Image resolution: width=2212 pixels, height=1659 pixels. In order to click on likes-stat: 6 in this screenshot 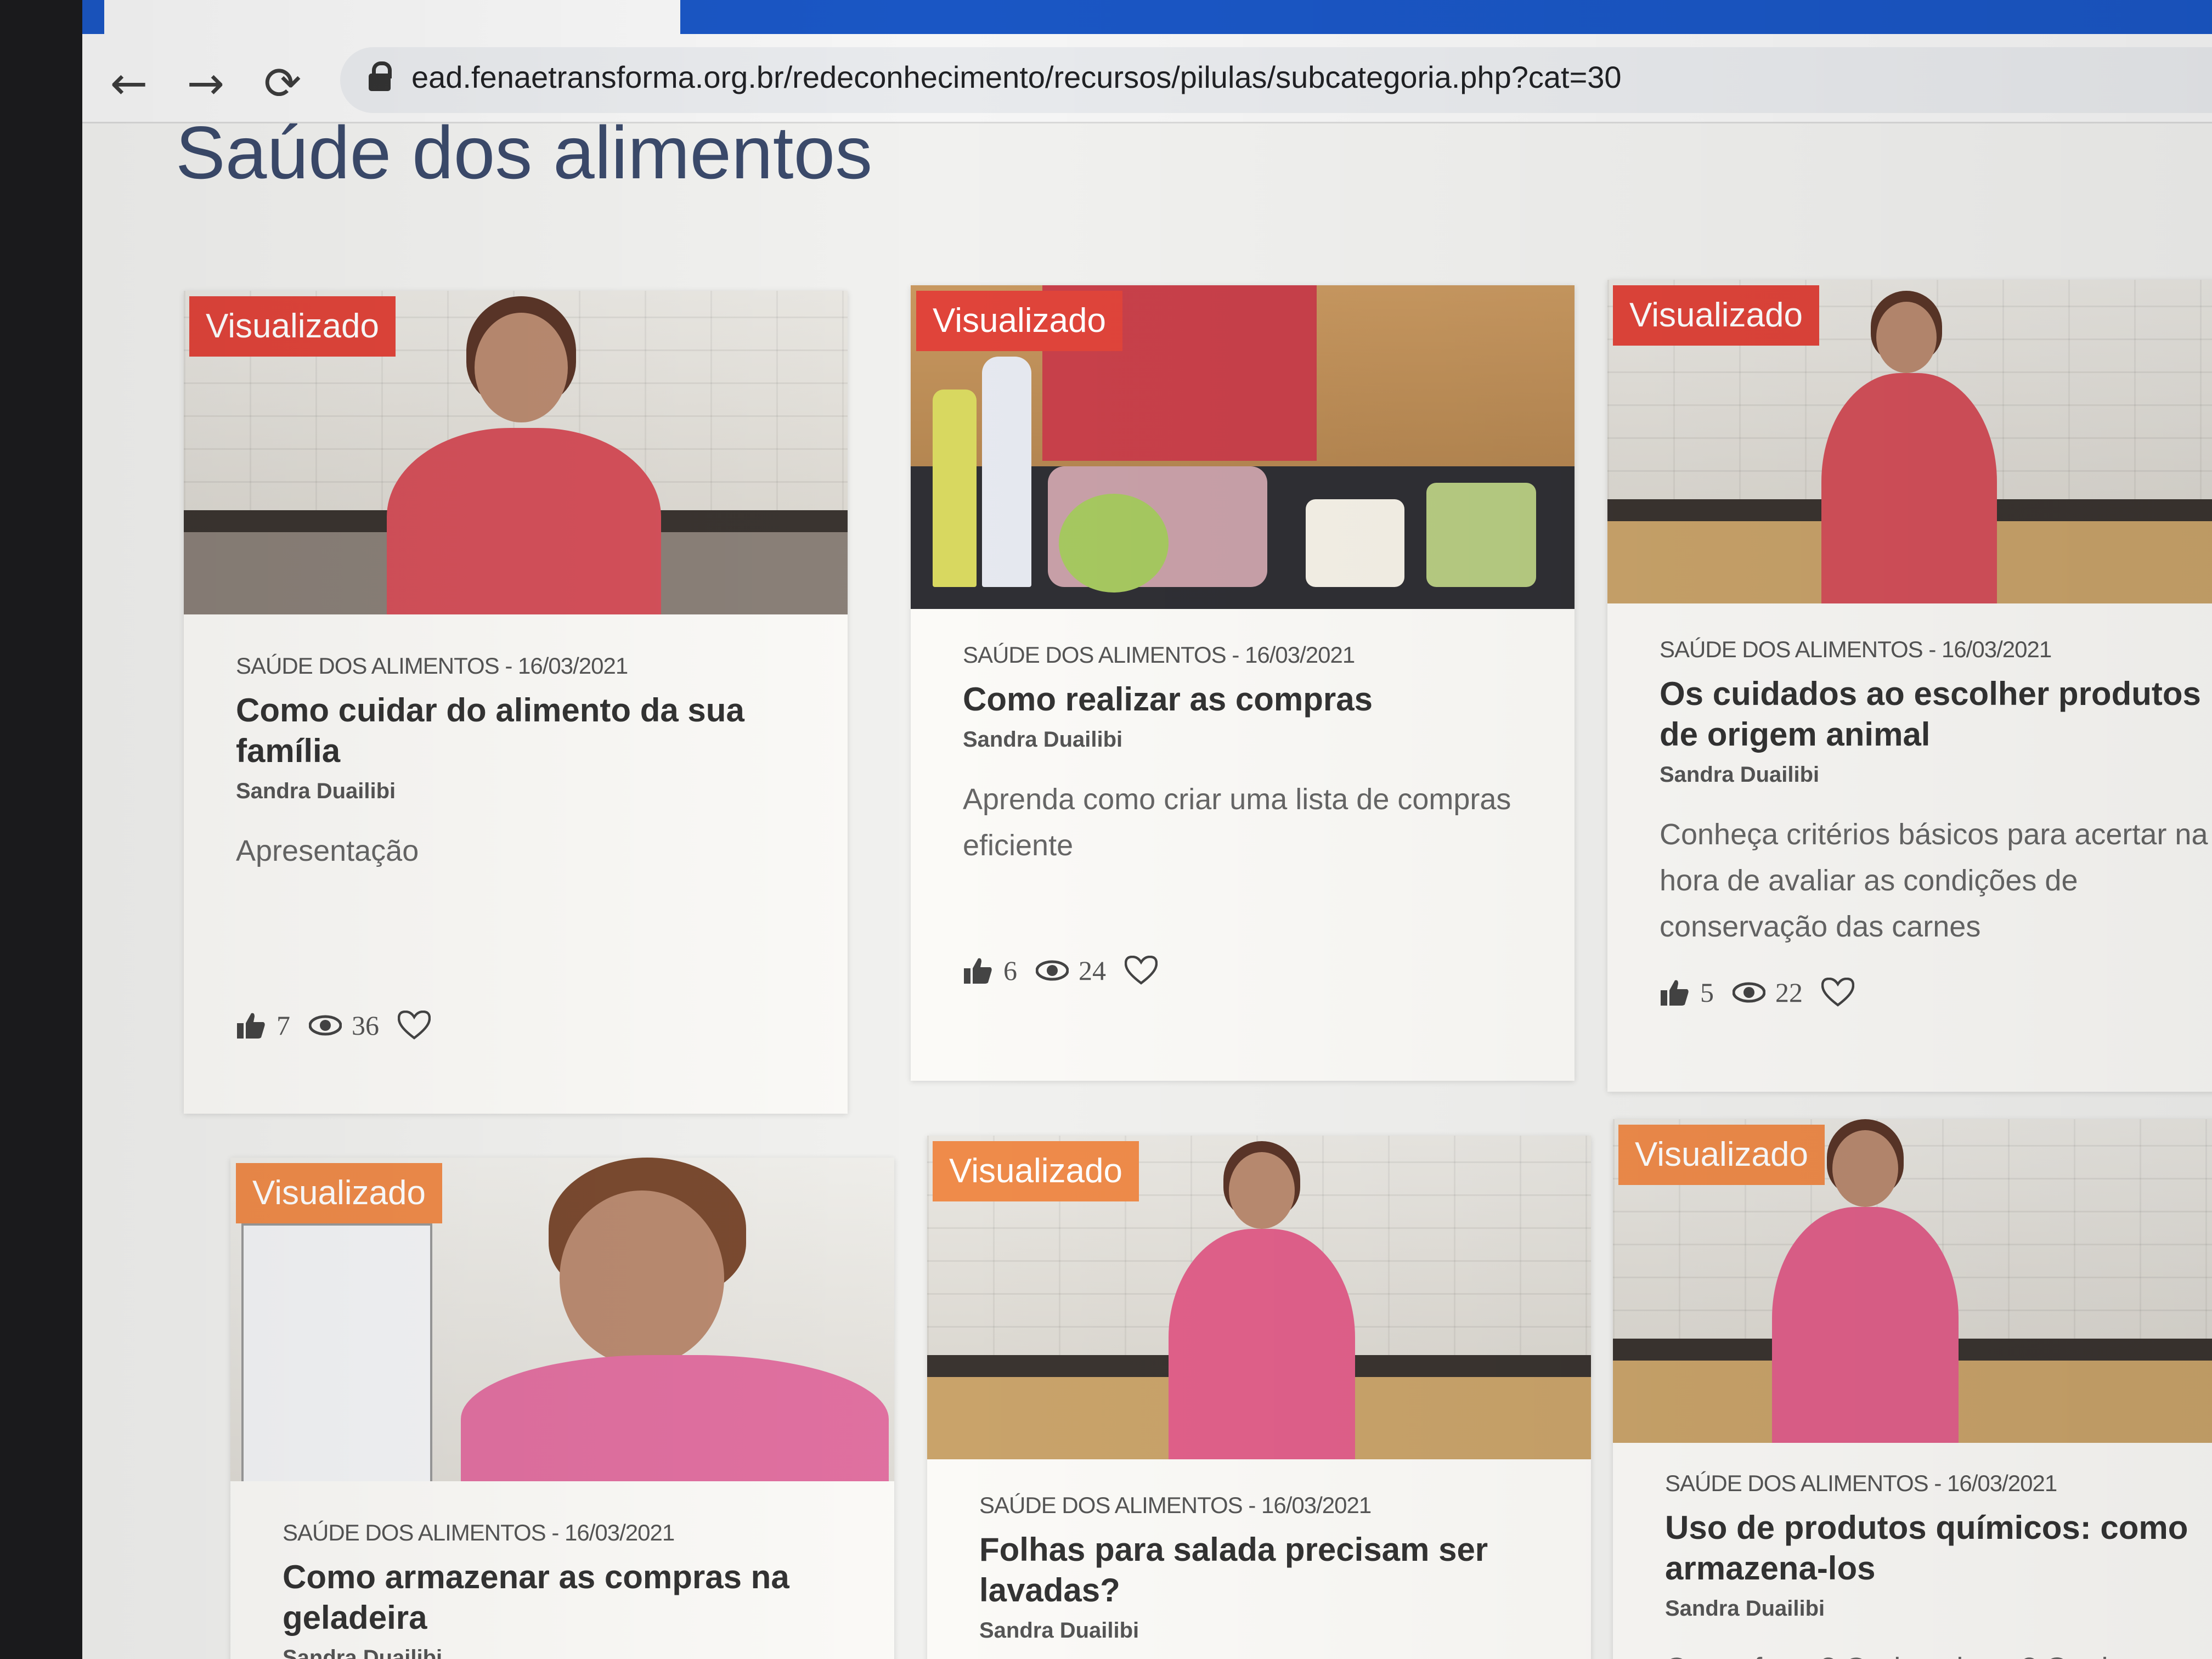, I will do `click(990, 971)`.